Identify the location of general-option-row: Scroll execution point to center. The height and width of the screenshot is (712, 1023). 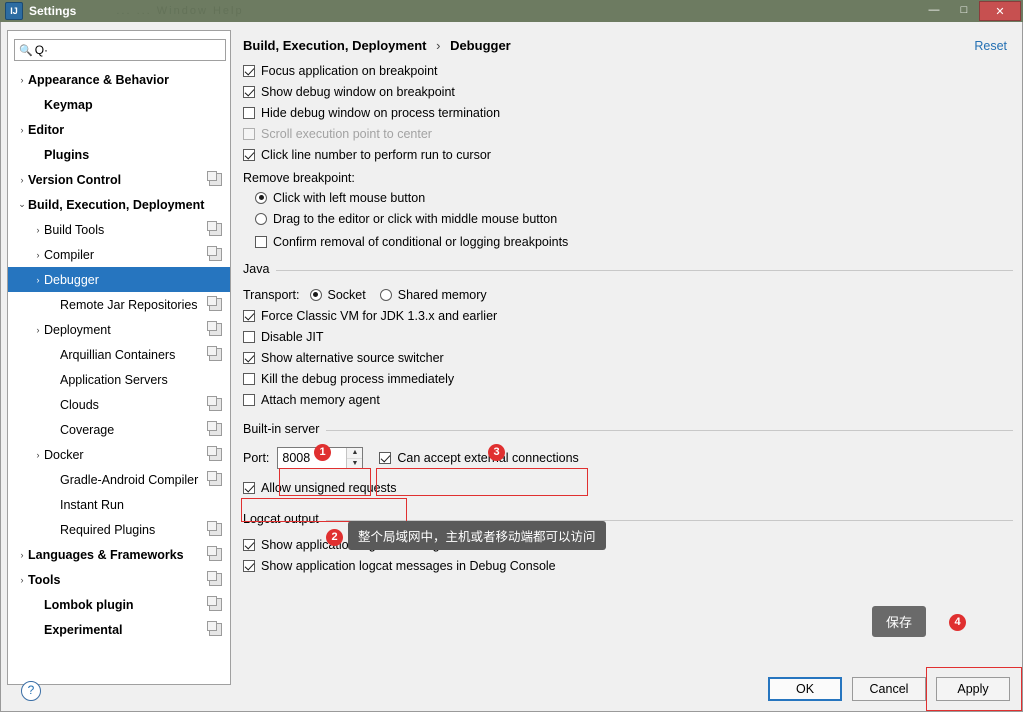
(628, 133).